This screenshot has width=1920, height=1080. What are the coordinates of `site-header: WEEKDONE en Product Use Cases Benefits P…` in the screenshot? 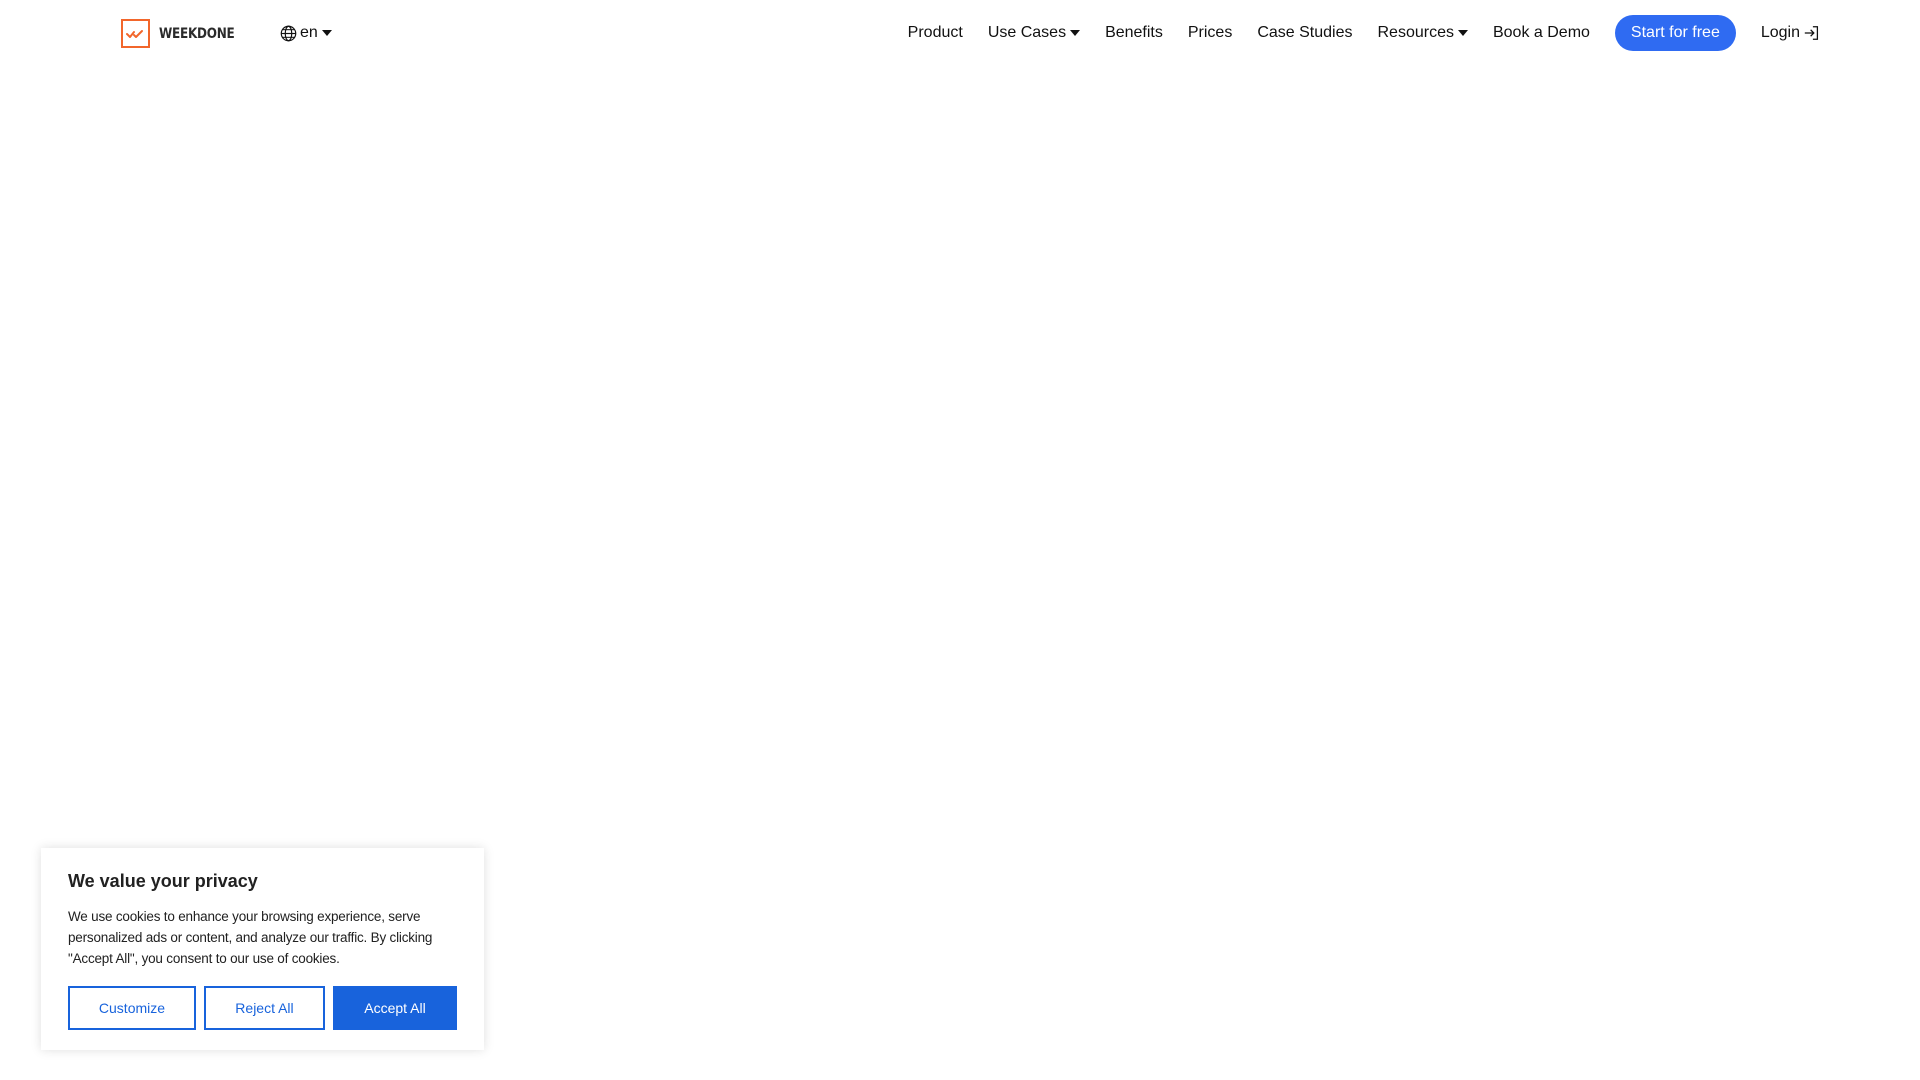 It's located at (960, 33).